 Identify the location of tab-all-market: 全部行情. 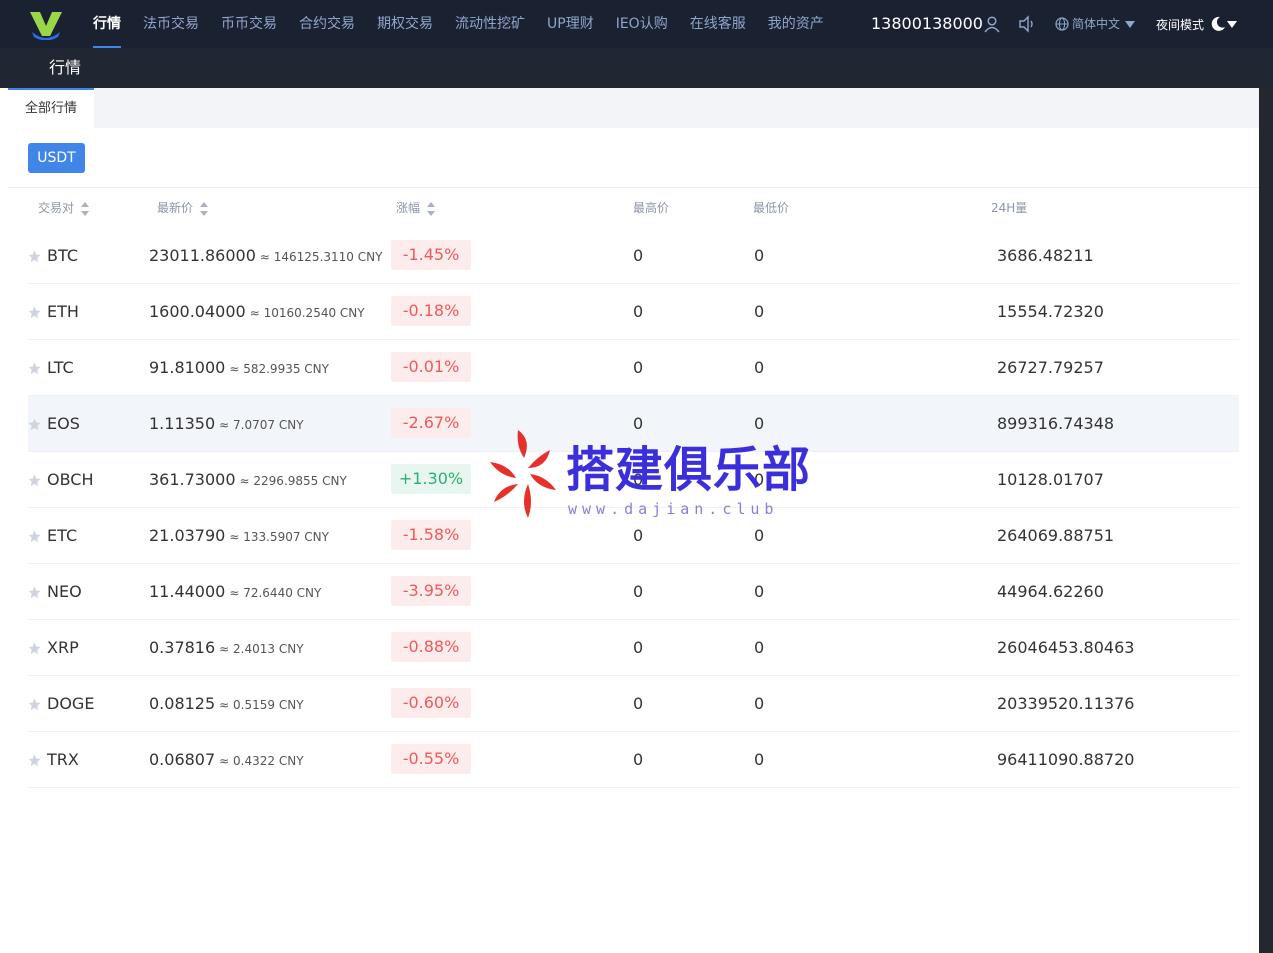
(51, 108).